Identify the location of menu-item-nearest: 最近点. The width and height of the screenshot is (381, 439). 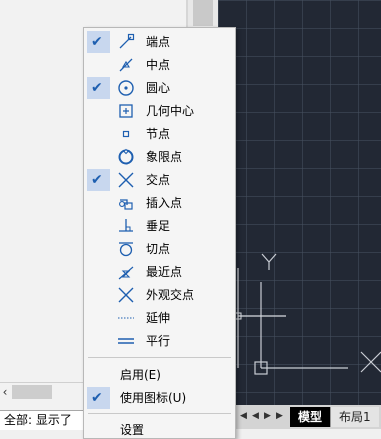
(159, 272).